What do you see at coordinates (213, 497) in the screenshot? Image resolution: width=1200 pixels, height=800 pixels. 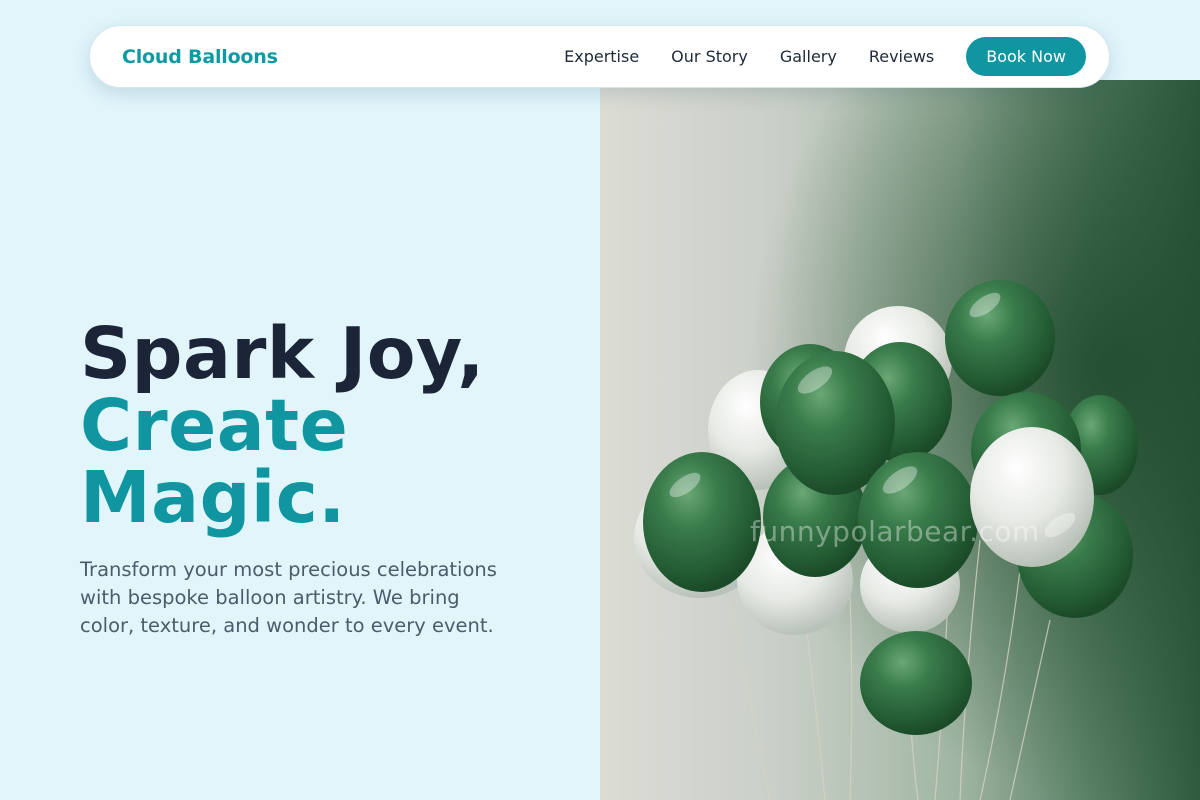 I see `headline-line-3: Magic.` at bounding box center [213, 497].